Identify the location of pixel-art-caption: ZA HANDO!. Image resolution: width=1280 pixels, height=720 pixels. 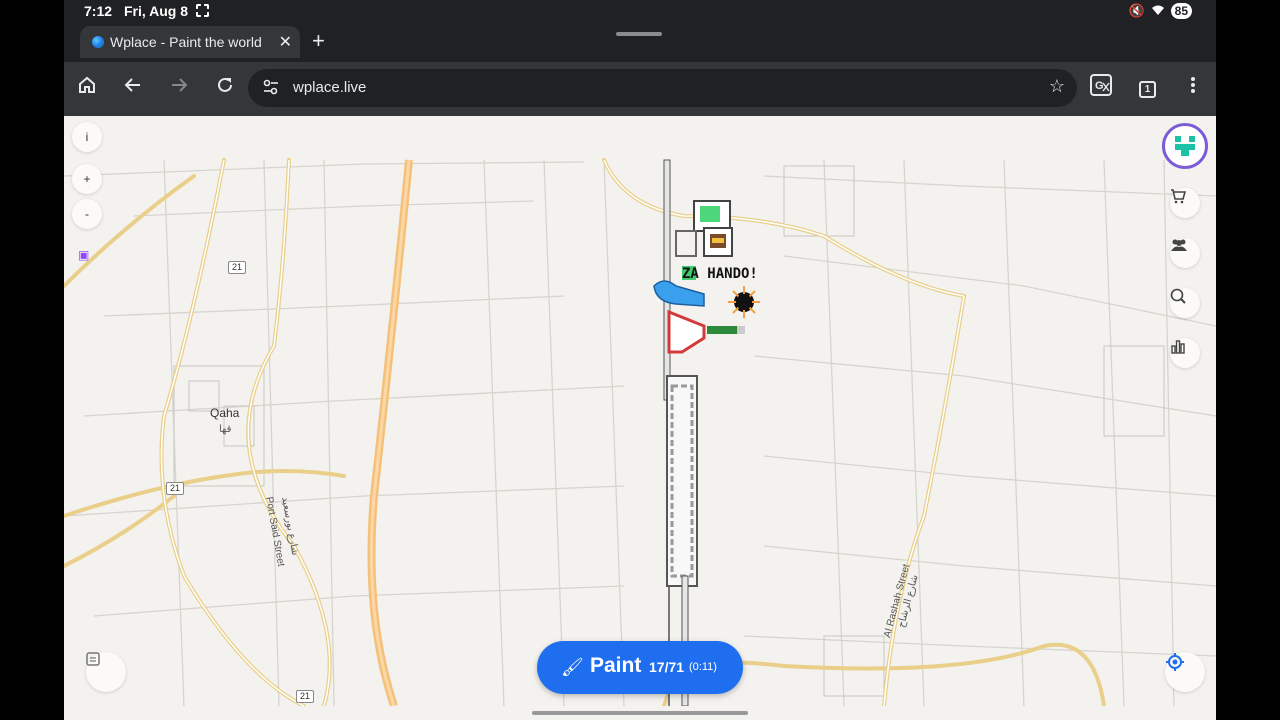
(720, 274).